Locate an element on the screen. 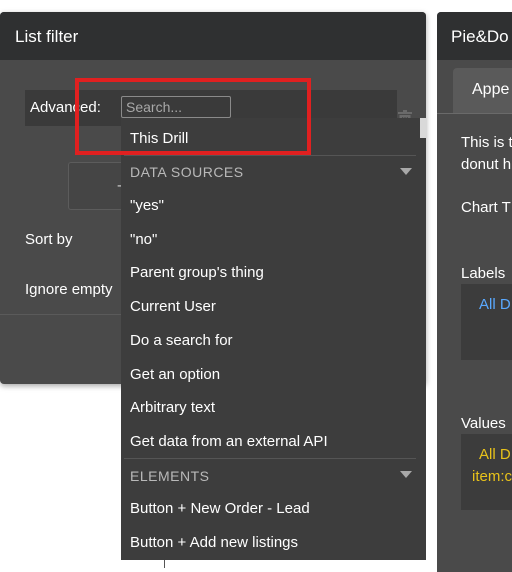 The height and width of the screenshot is (572, 512). panel-header: Pie&Do is located at coordinates (474, 36).